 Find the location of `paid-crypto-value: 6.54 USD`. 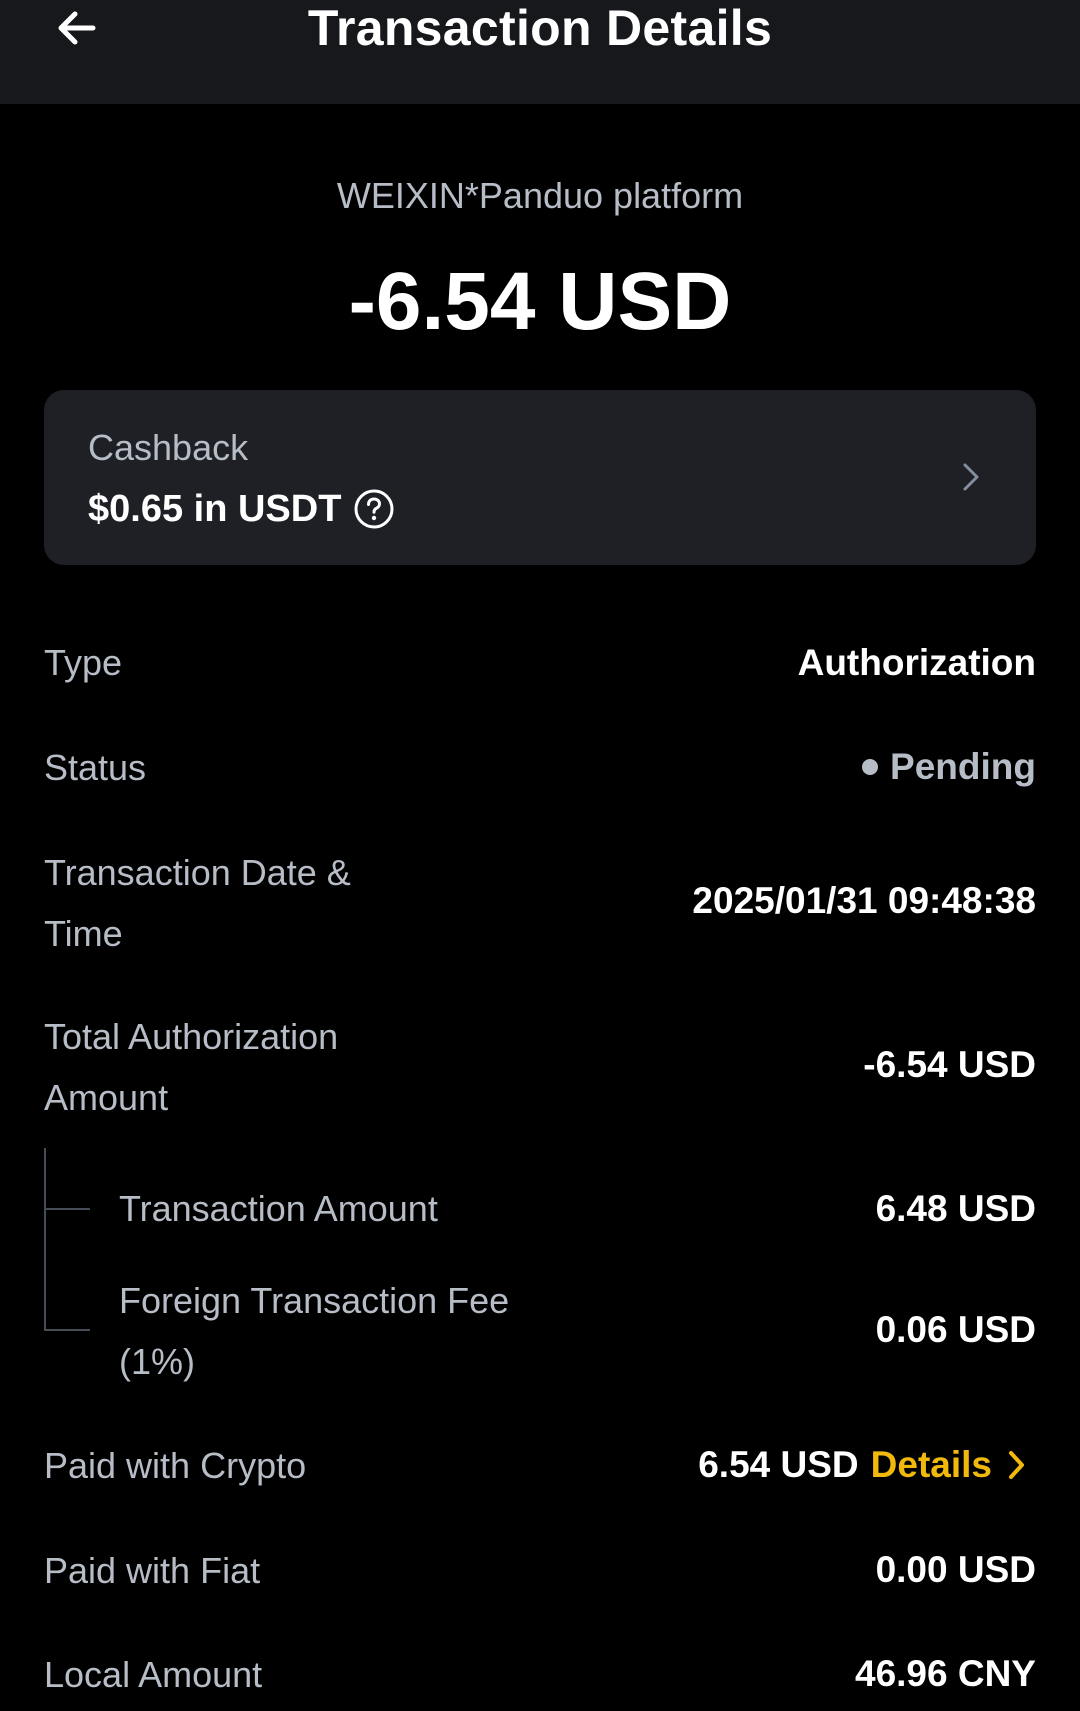

paid-crypto-value: 6.54 USD is located at coordinates (778, 1464).